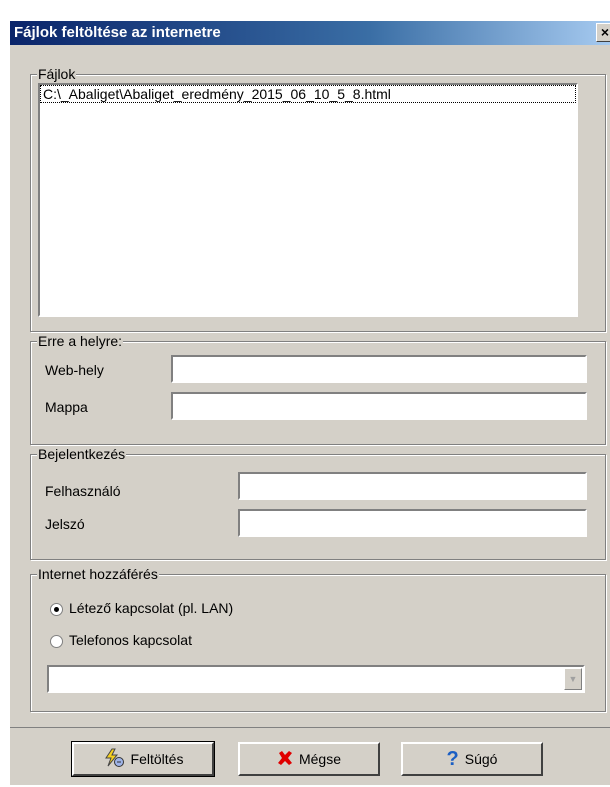 The width and height of the screenshot is (610, 787). I want to click on upload-button: Feltöltés, so click(143, 759).